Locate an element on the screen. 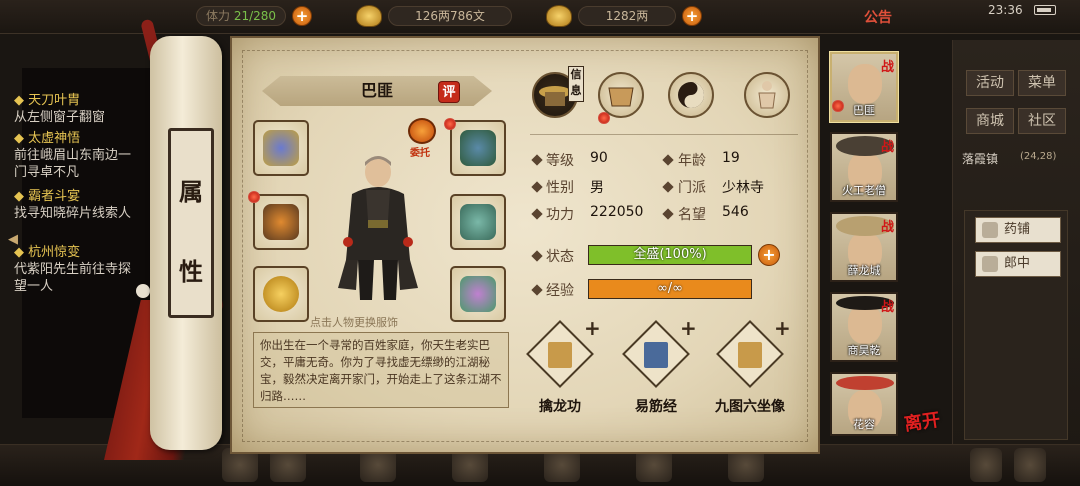 The image size is (1080, 486). shop-button: 商城 is located at coordinates (990, 121).